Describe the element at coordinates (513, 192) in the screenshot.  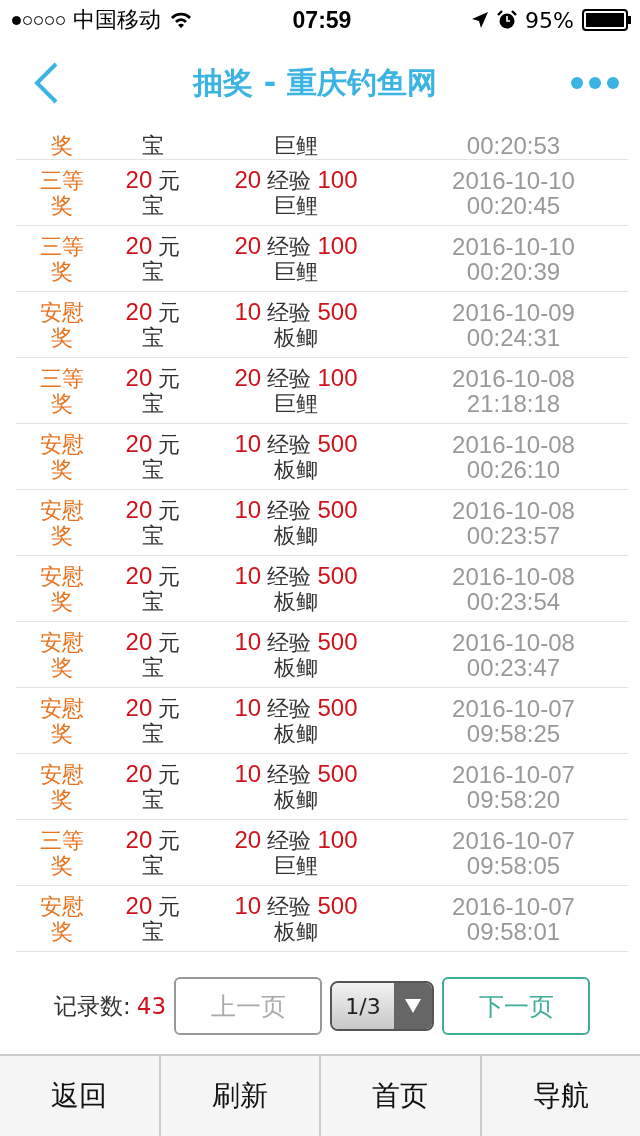
I see `time-cell-text: 2016-10-10 00:20:45` at that location.